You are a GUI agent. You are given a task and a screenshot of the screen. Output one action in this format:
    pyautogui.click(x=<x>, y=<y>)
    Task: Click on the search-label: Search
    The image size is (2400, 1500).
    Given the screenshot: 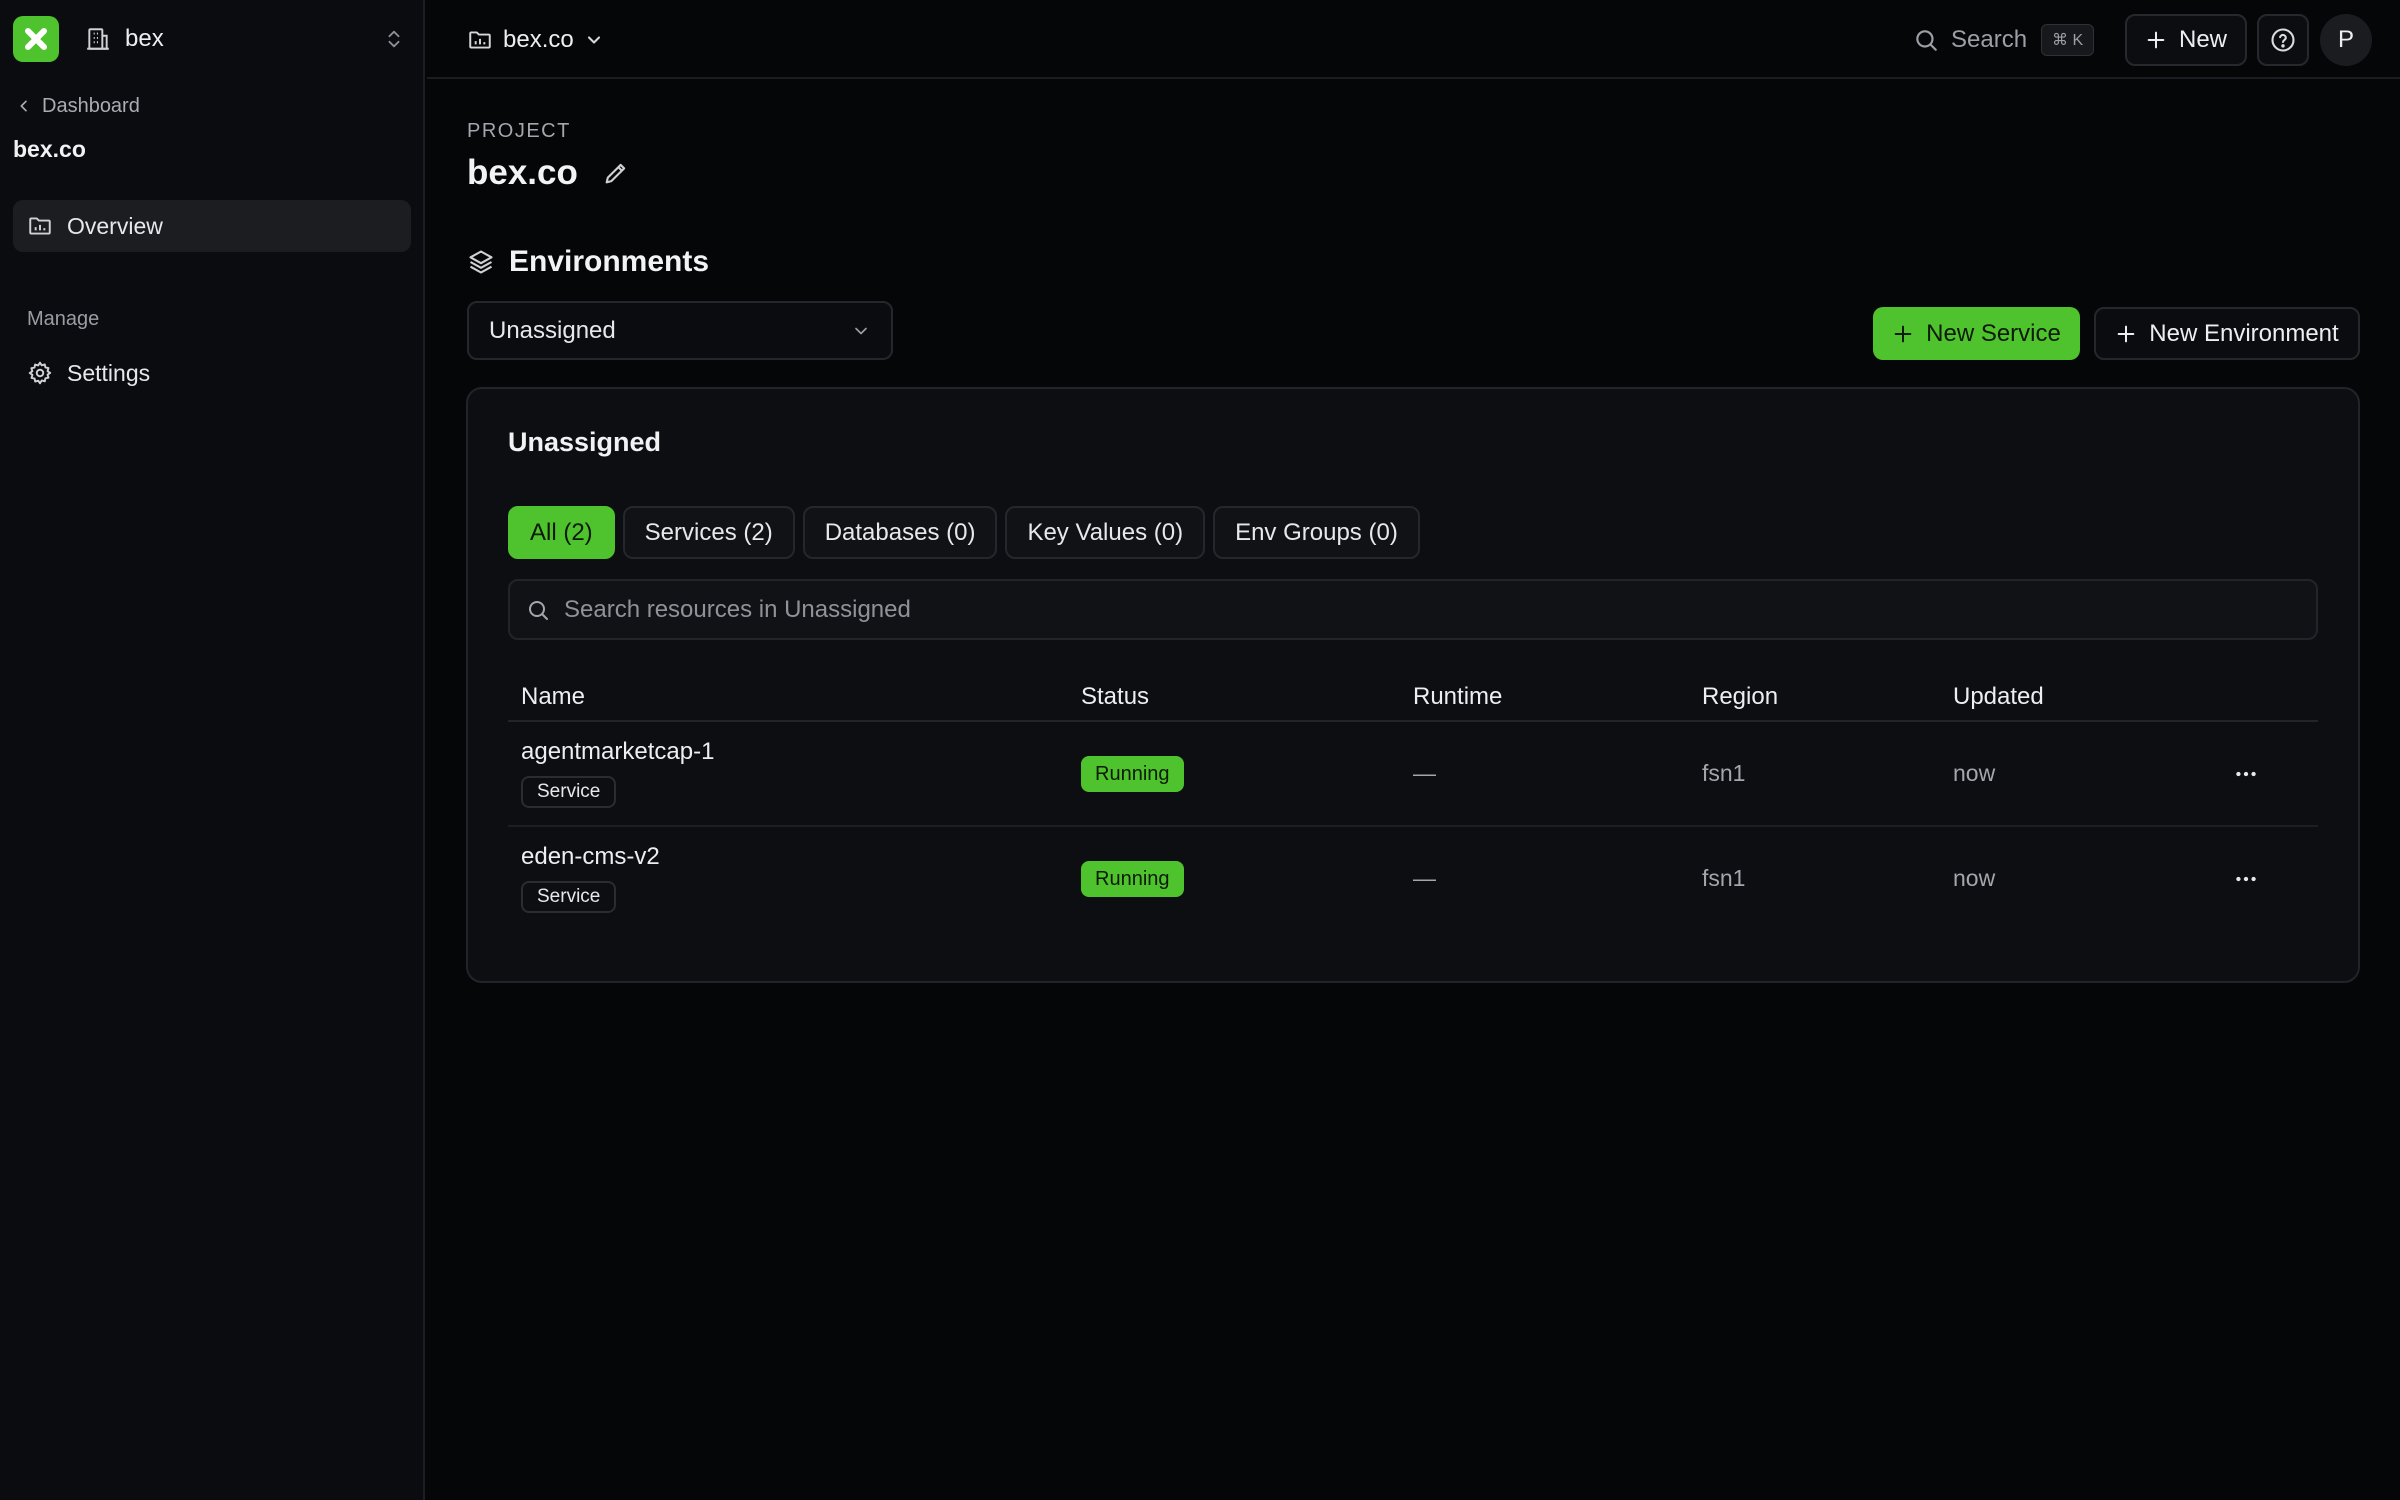 What is the action you would take?
    pyautogui.click(x=1989, y=39)
    